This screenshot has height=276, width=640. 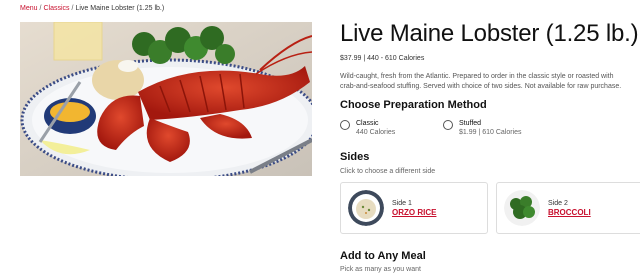 What do you see at coordinates (29, 8) in the screenshot?
I see `breadcrumb-menu-link: Menu` at bounding box center [29, 8].